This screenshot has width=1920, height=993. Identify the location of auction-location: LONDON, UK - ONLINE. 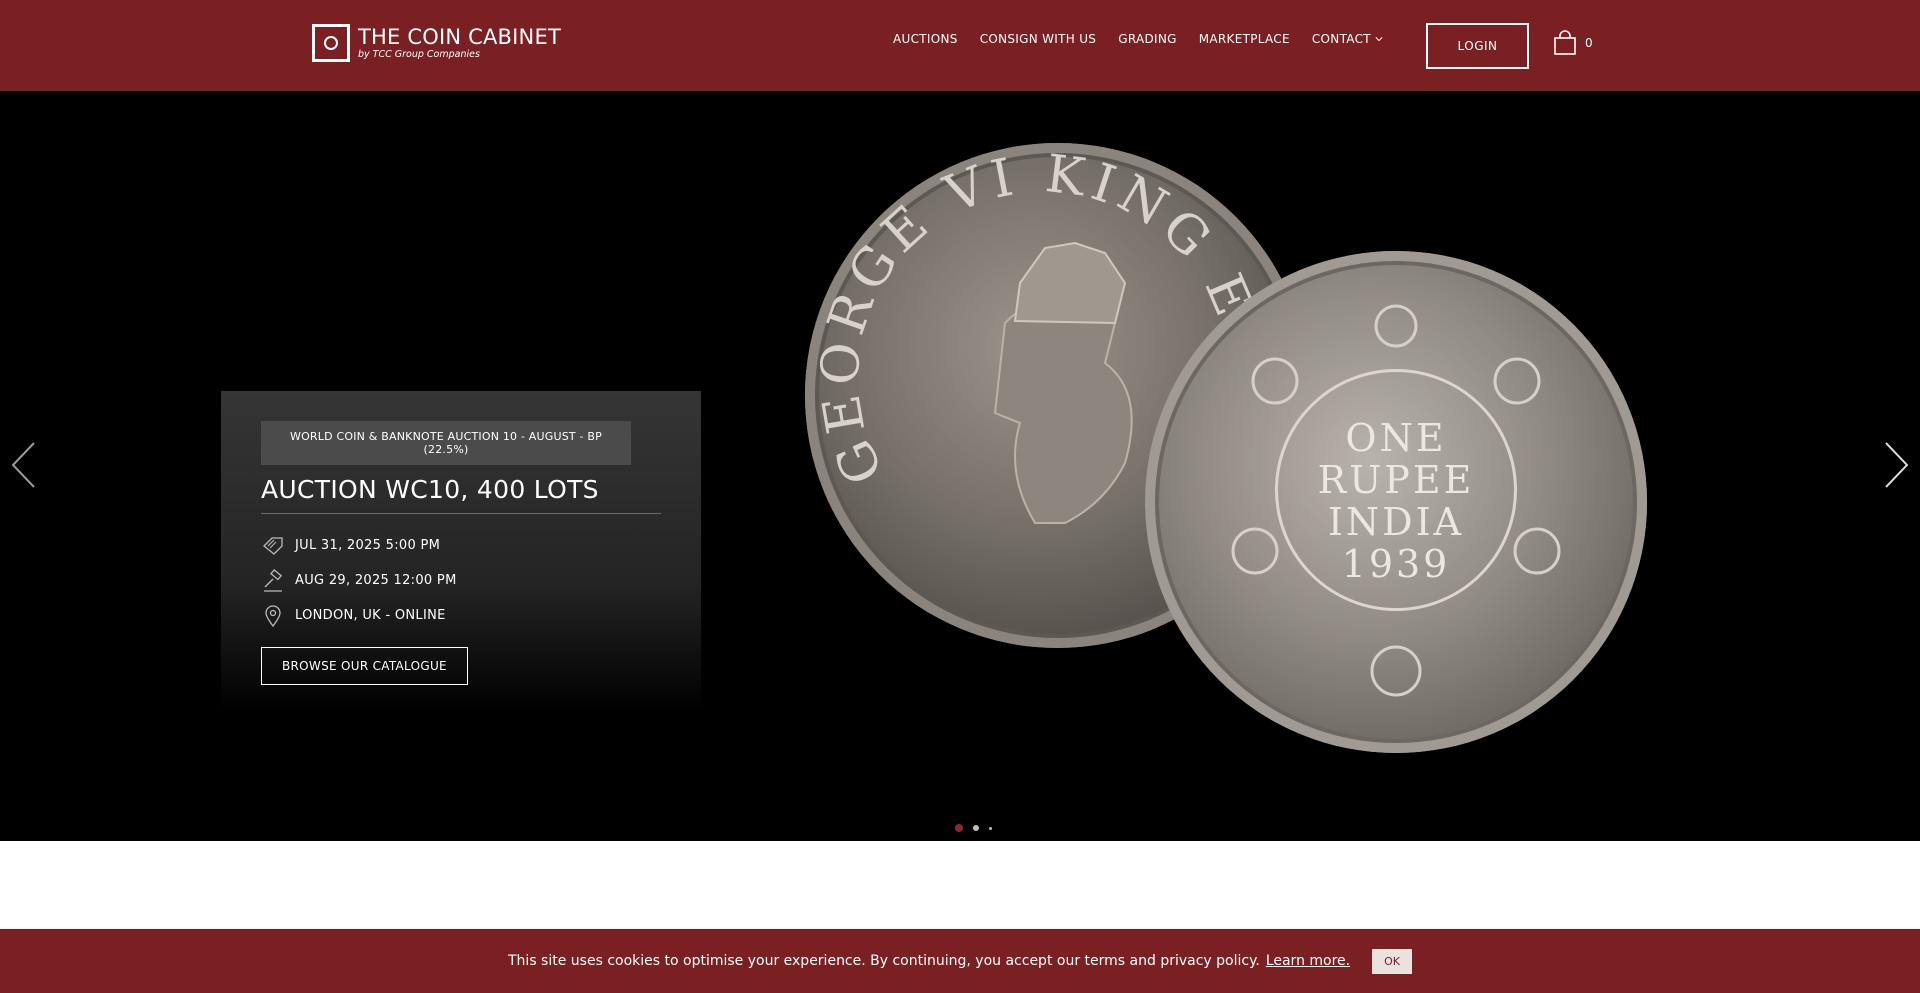
(370, 615).